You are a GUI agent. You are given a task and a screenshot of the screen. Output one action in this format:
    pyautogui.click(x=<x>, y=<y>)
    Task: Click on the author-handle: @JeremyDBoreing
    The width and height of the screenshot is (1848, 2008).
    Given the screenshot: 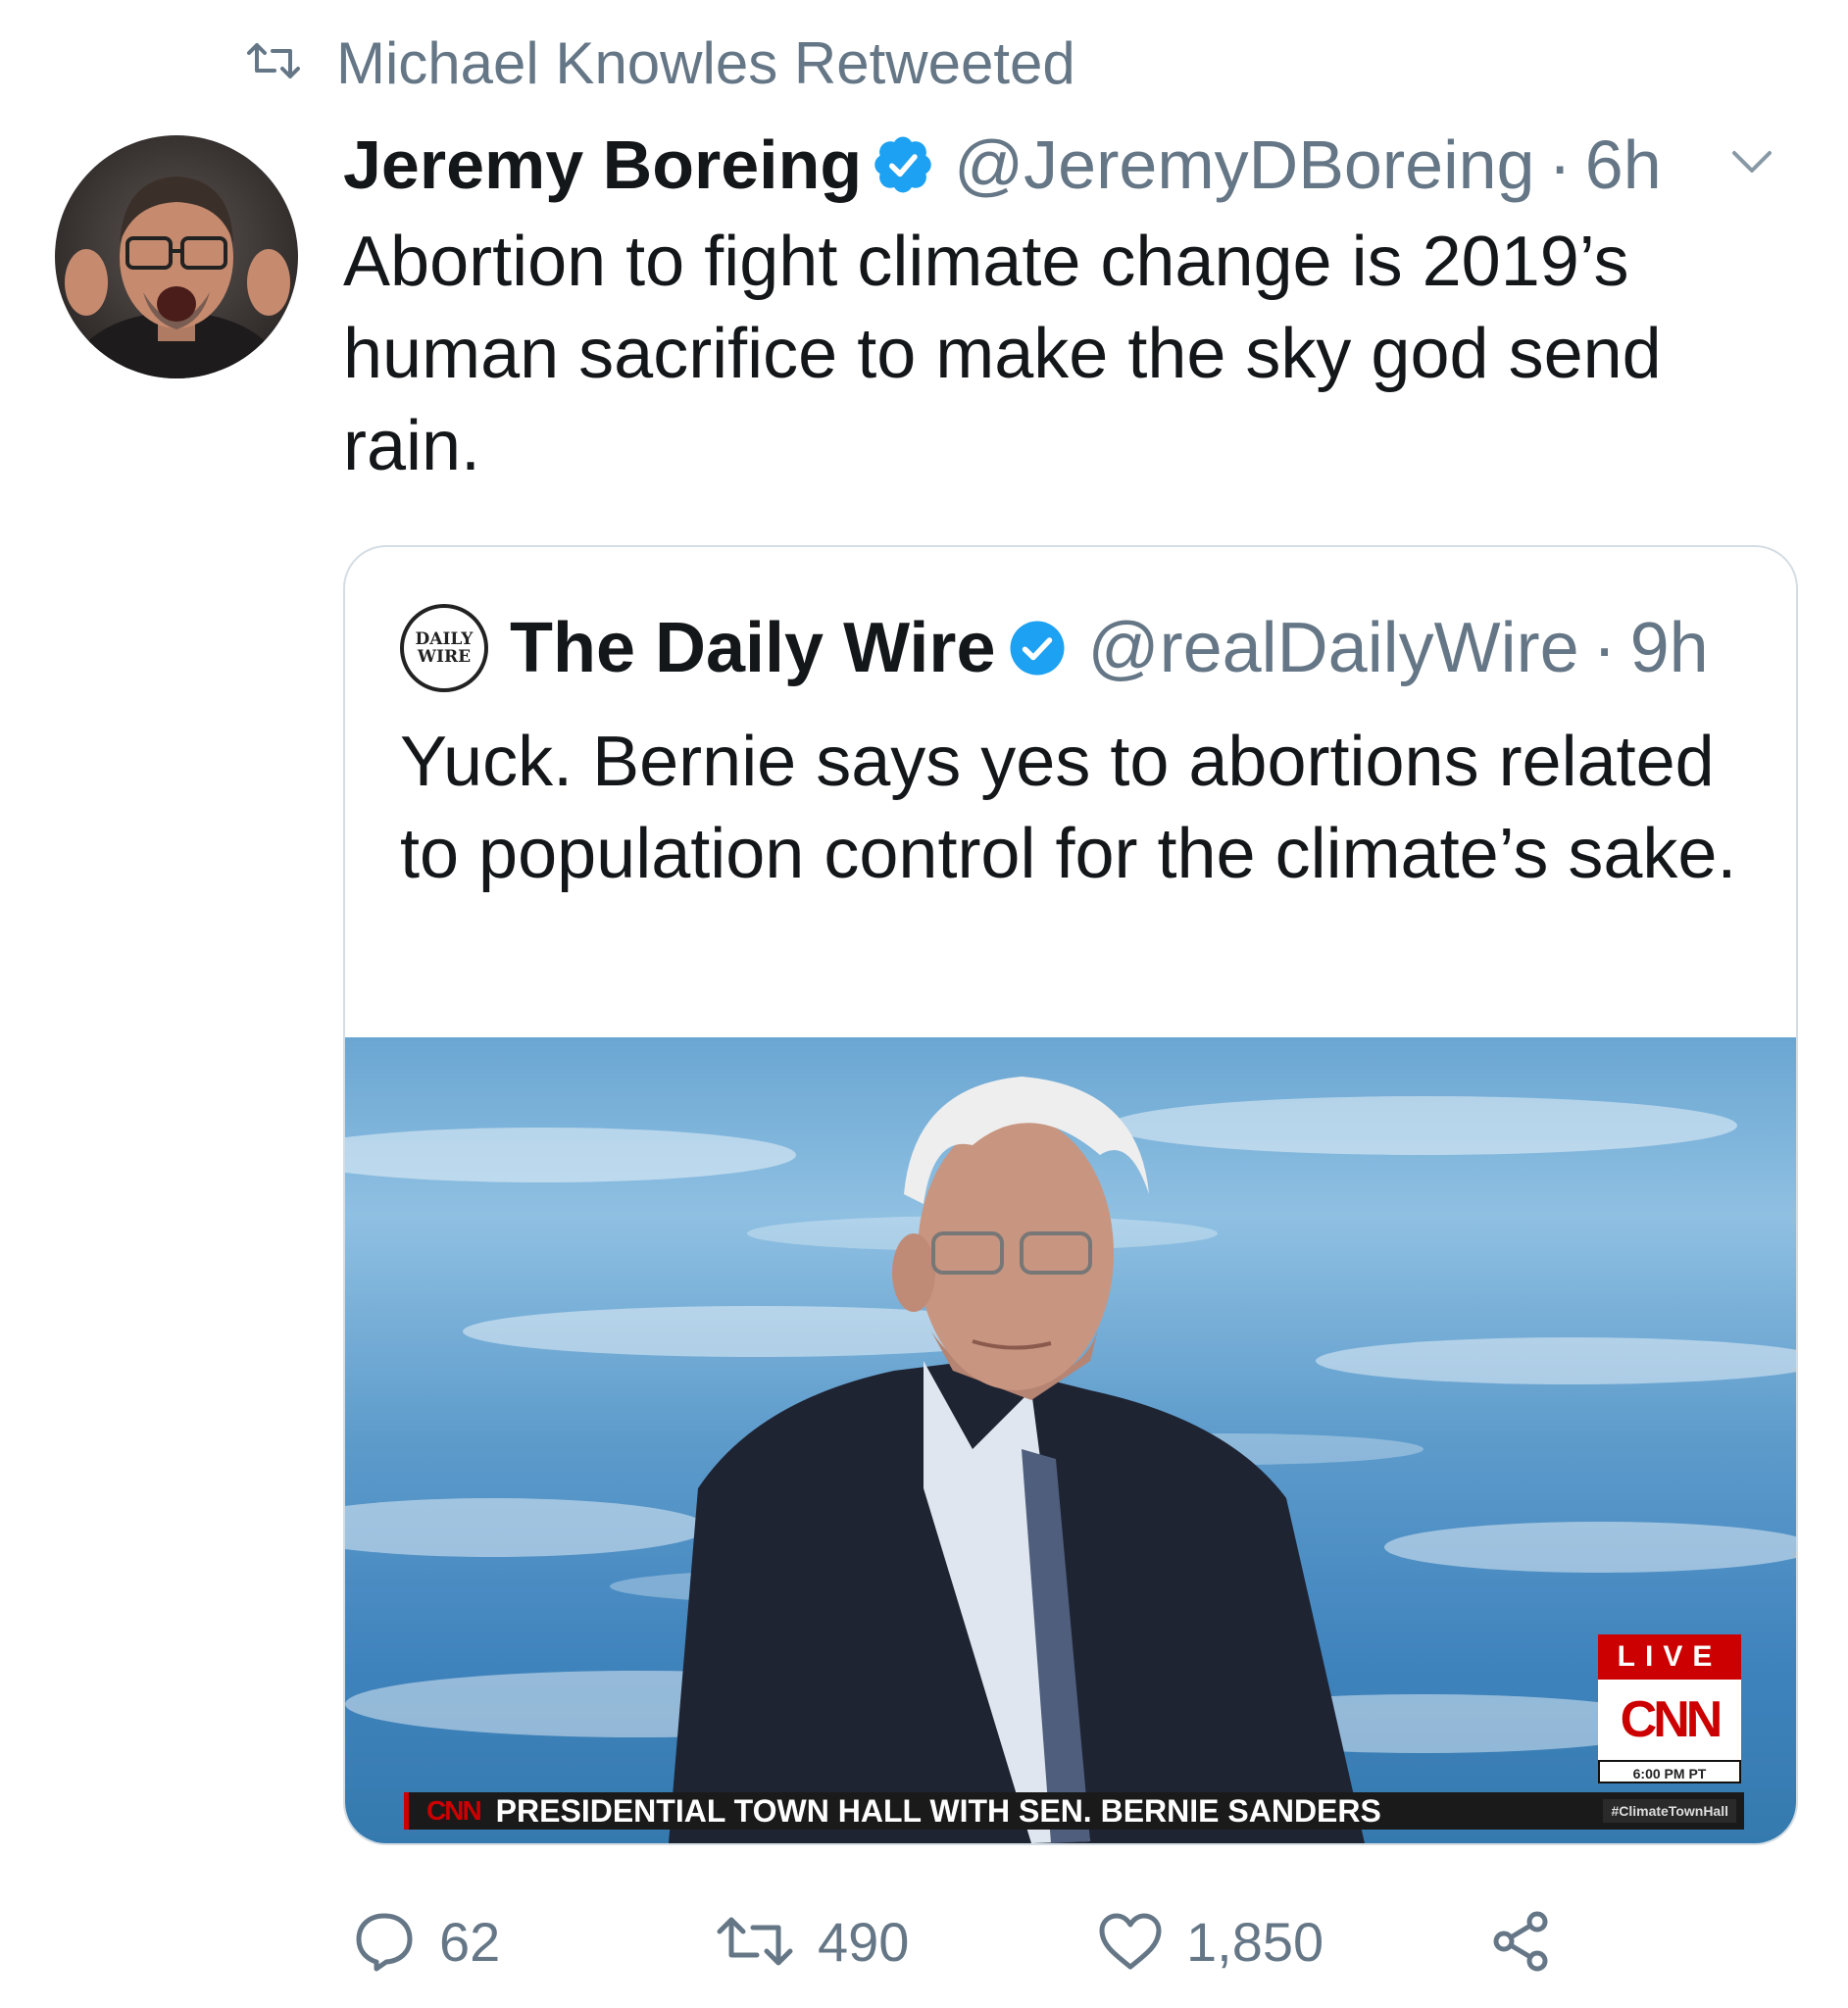 What is the action you would take?
    pyautogui.click(x=1244, y=165)
    